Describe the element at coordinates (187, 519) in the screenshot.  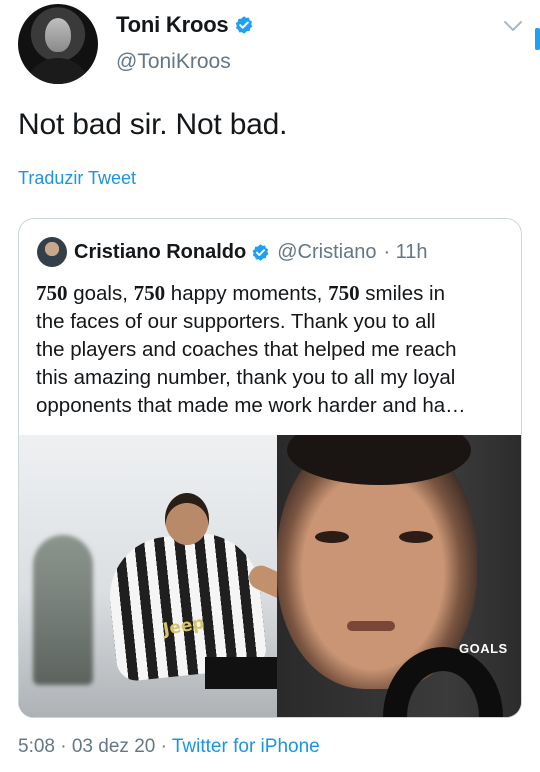
I see `media-player-head` at that location.